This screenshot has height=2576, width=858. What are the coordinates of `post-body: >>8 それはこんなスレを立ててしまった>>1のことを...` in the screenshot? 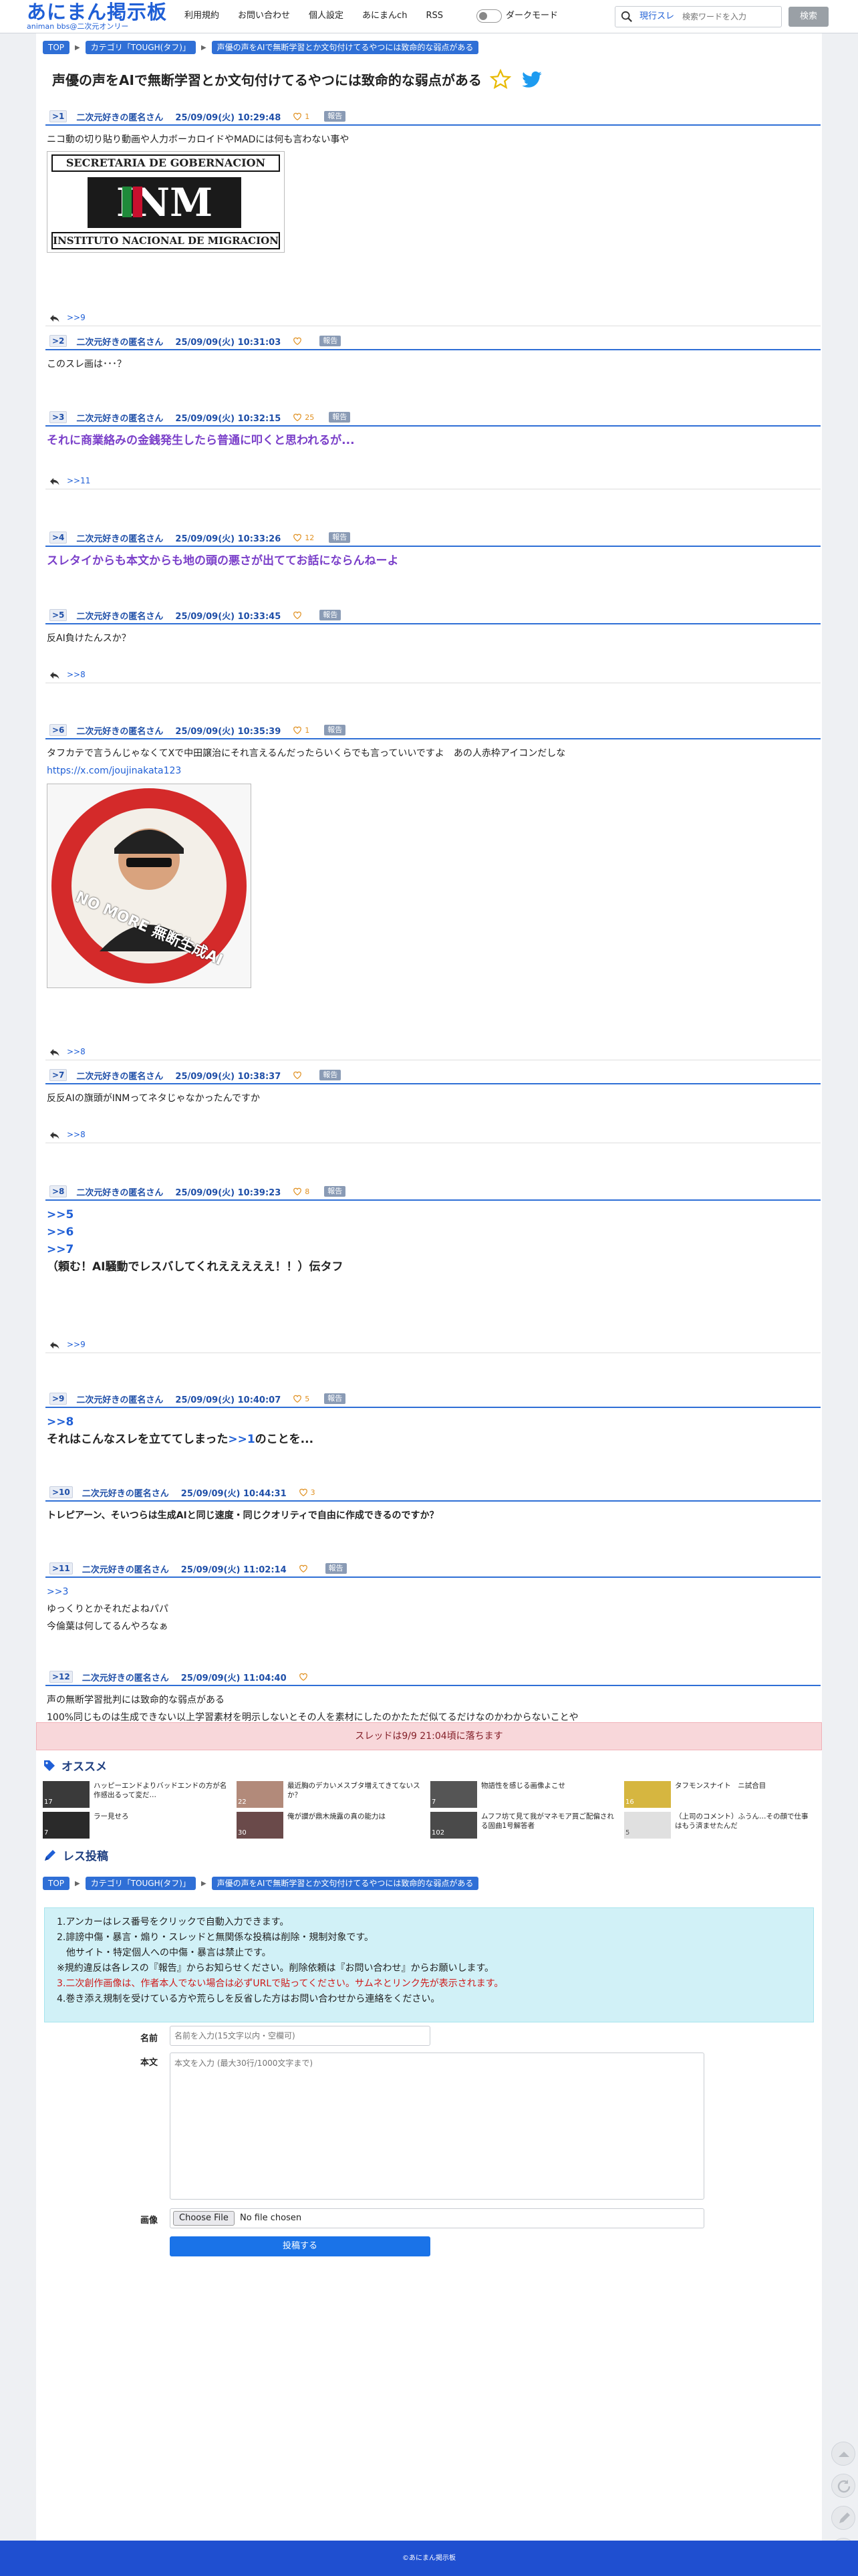 It's located at (433, 1428).